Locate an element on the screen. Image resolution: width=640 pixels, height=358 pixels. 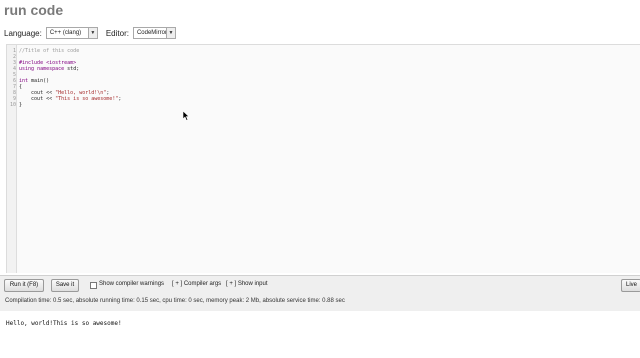
language-value: C++ (clang) is located at coordinates (65, 33).